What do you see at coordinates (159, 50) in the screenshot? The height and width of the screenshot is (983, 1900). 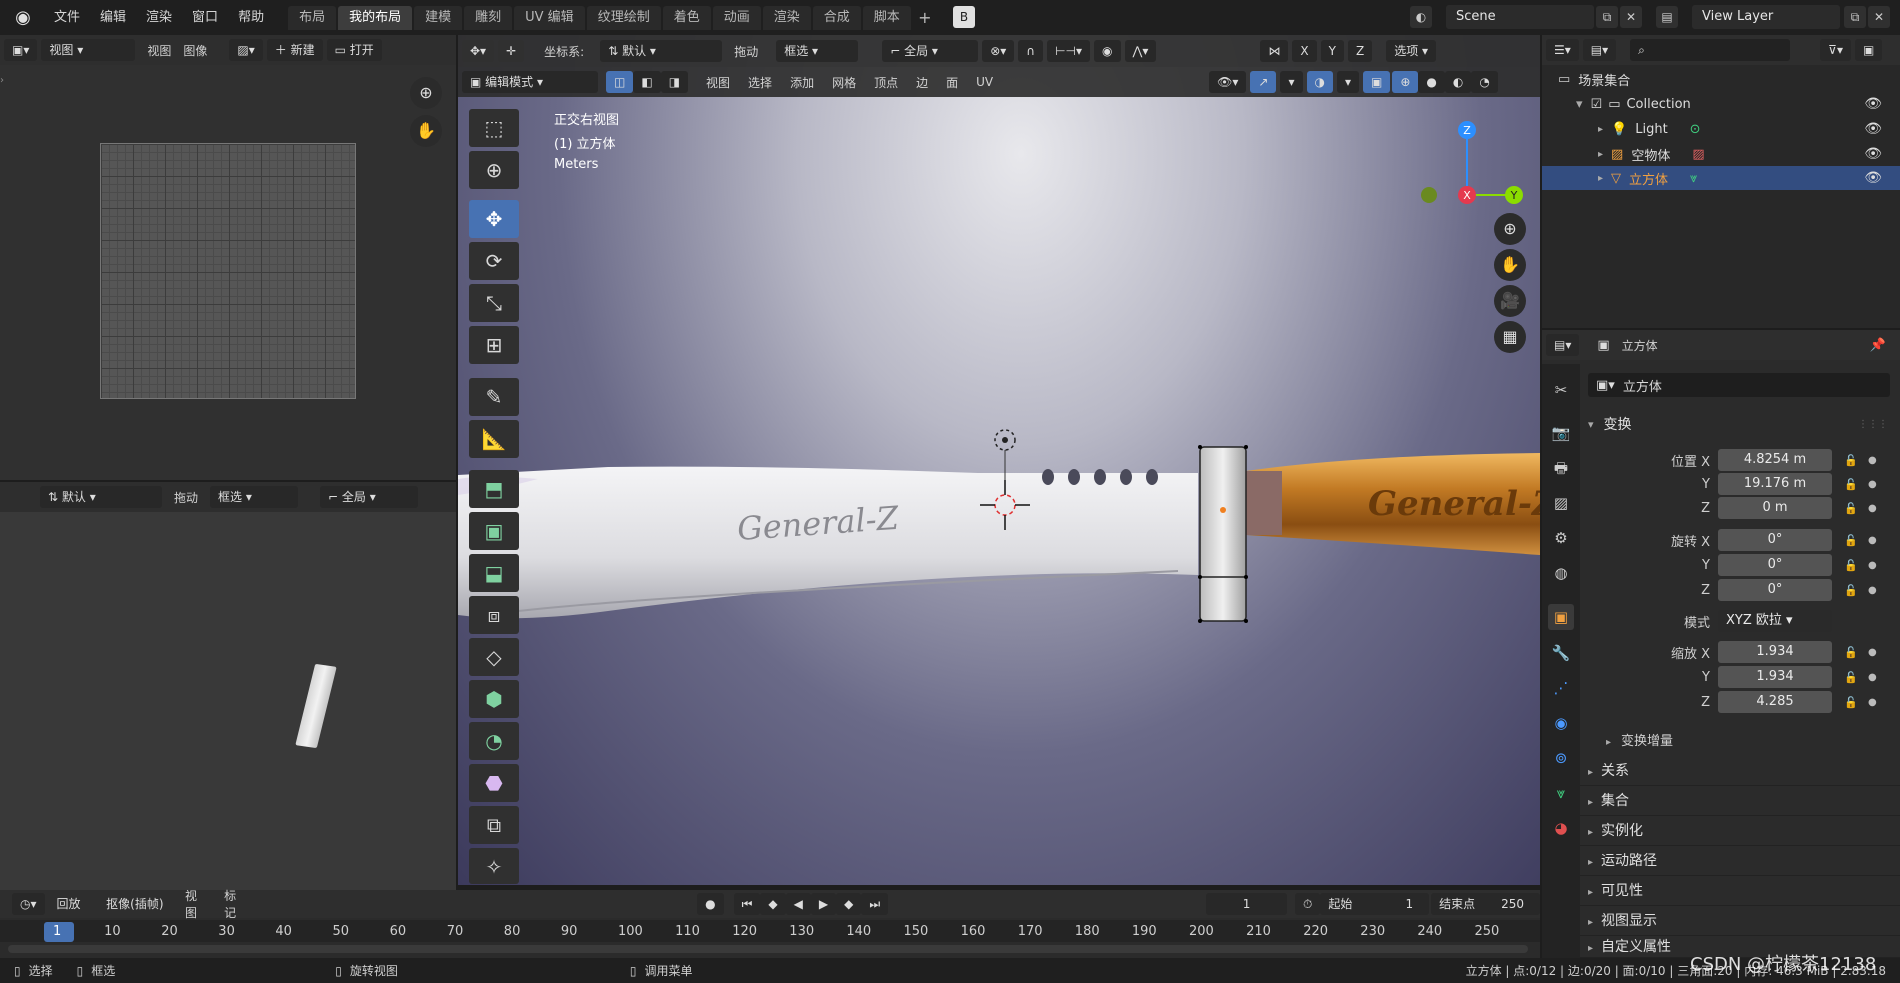 I see `menu-view: 视图` at bounding box center [159, 50].